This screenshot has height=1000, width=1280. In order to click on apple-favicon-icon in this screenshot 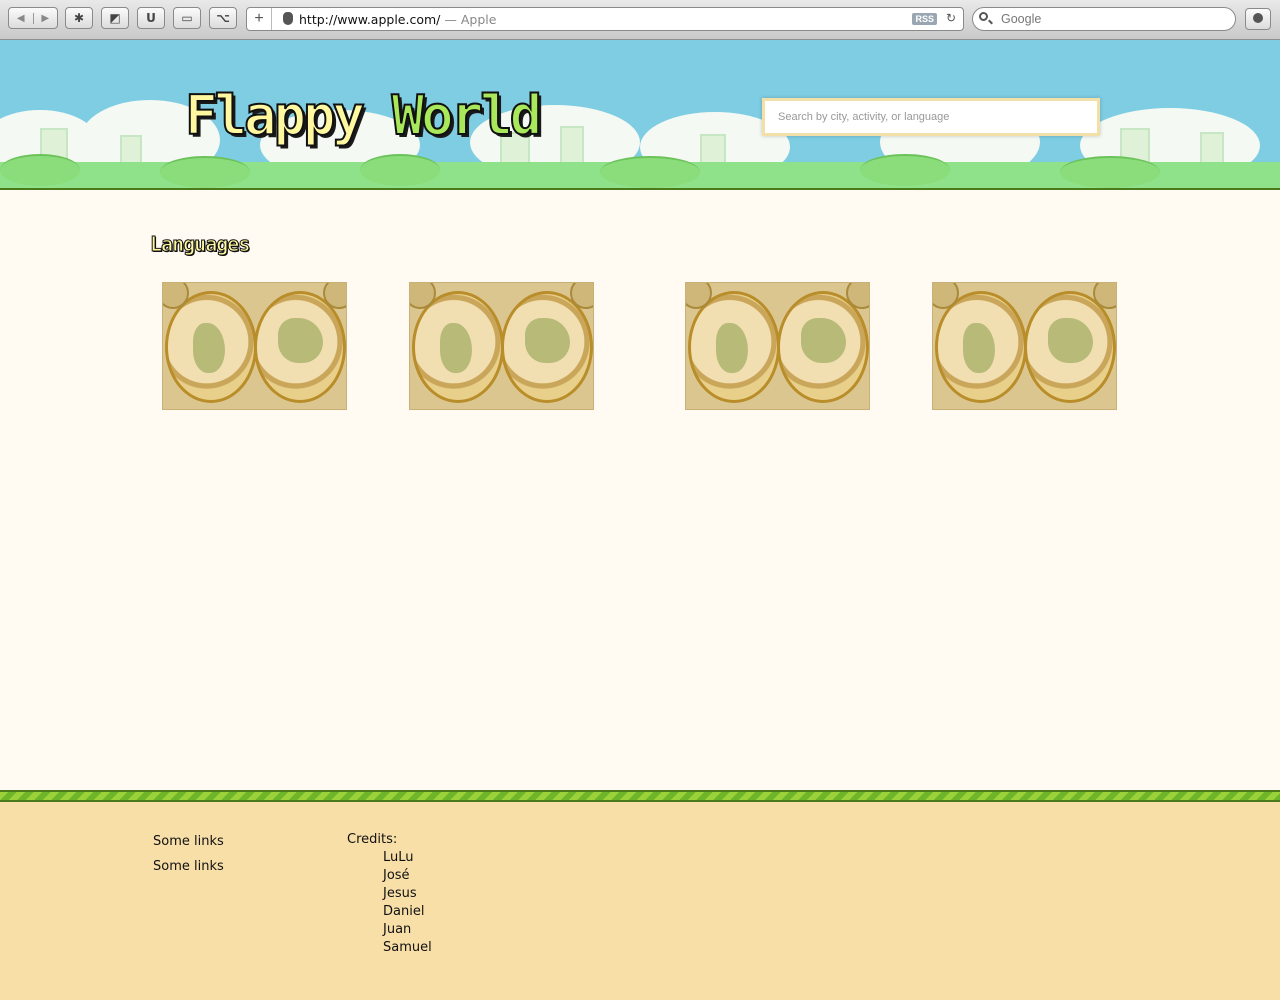, I will do `click(288, 18)`.